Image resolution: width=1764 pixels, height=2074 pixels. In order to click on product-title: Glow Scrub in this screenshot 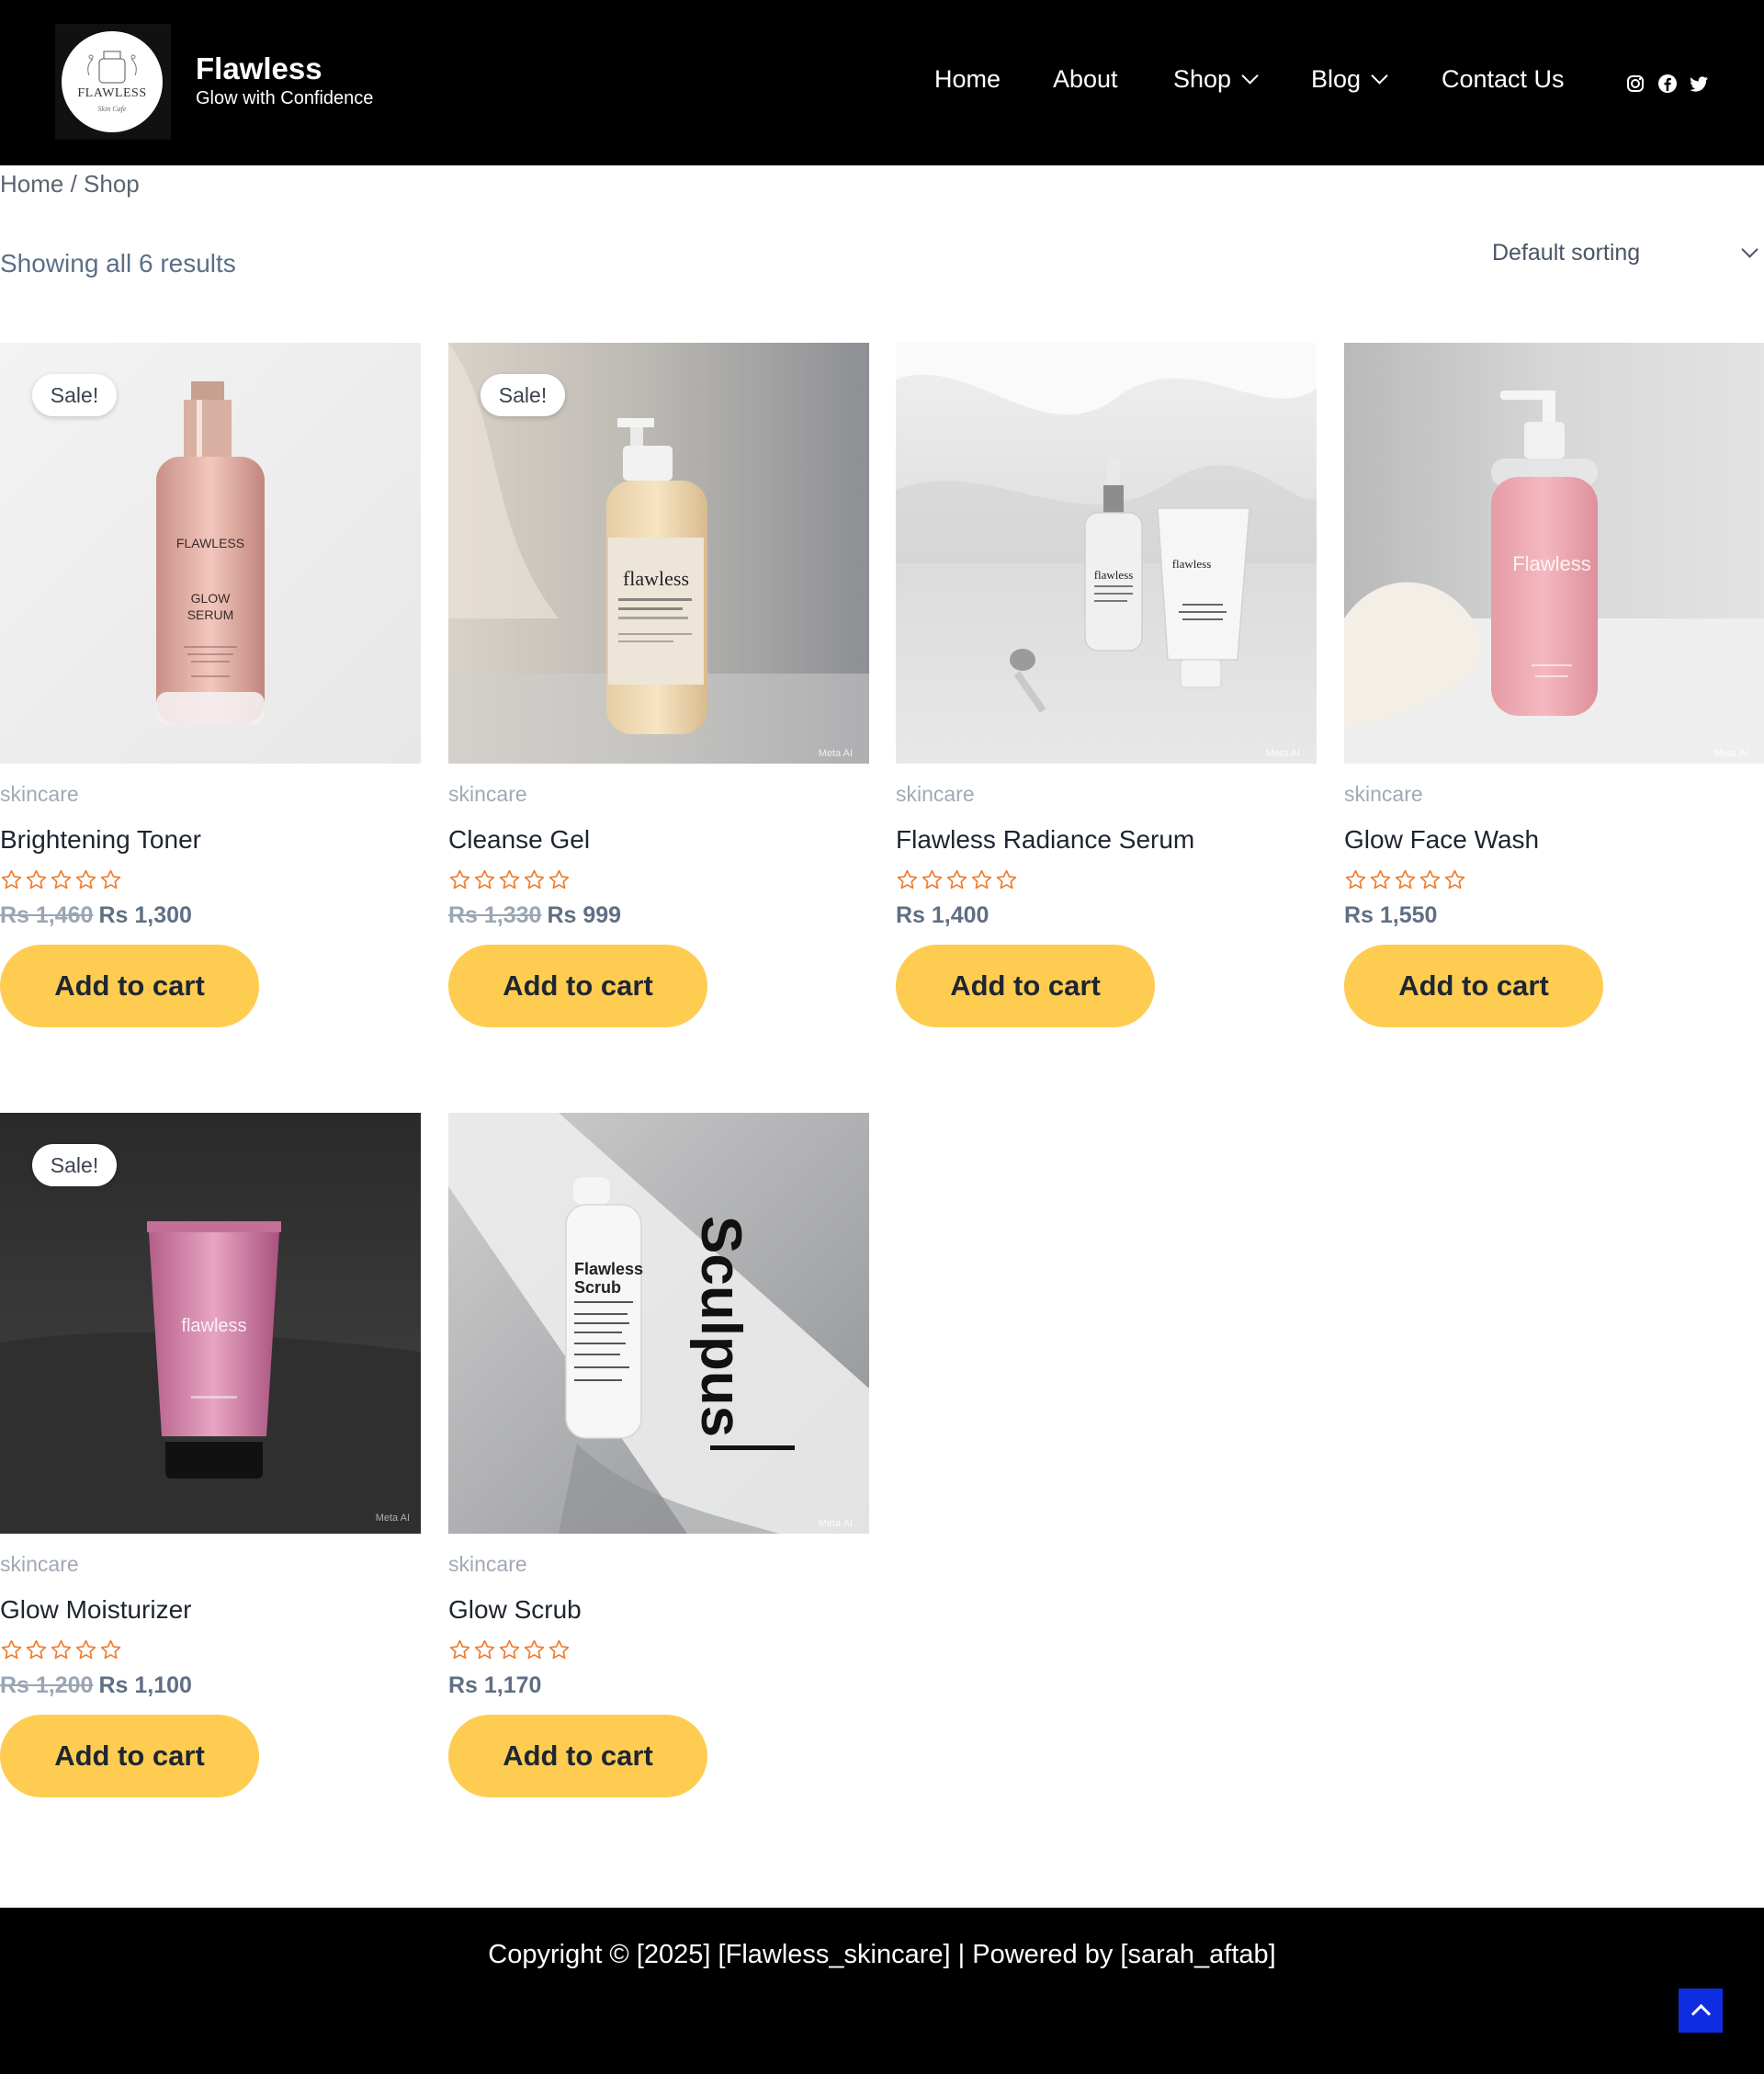, I will do `click(515, 1610)`.